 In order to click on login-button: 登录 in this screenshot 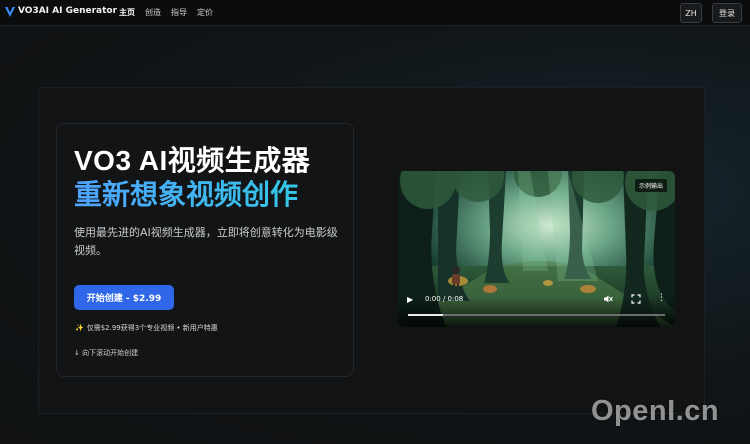, I will do `click(727, 13)`.